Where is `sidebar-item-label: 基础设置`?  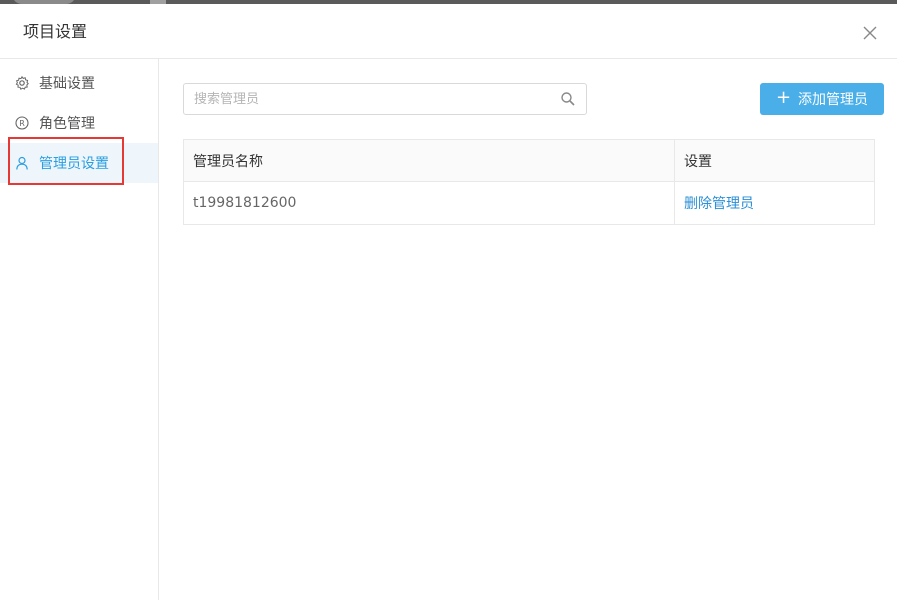 sidebar-item-label: 基础设置 is located at coordinates (67, 84).